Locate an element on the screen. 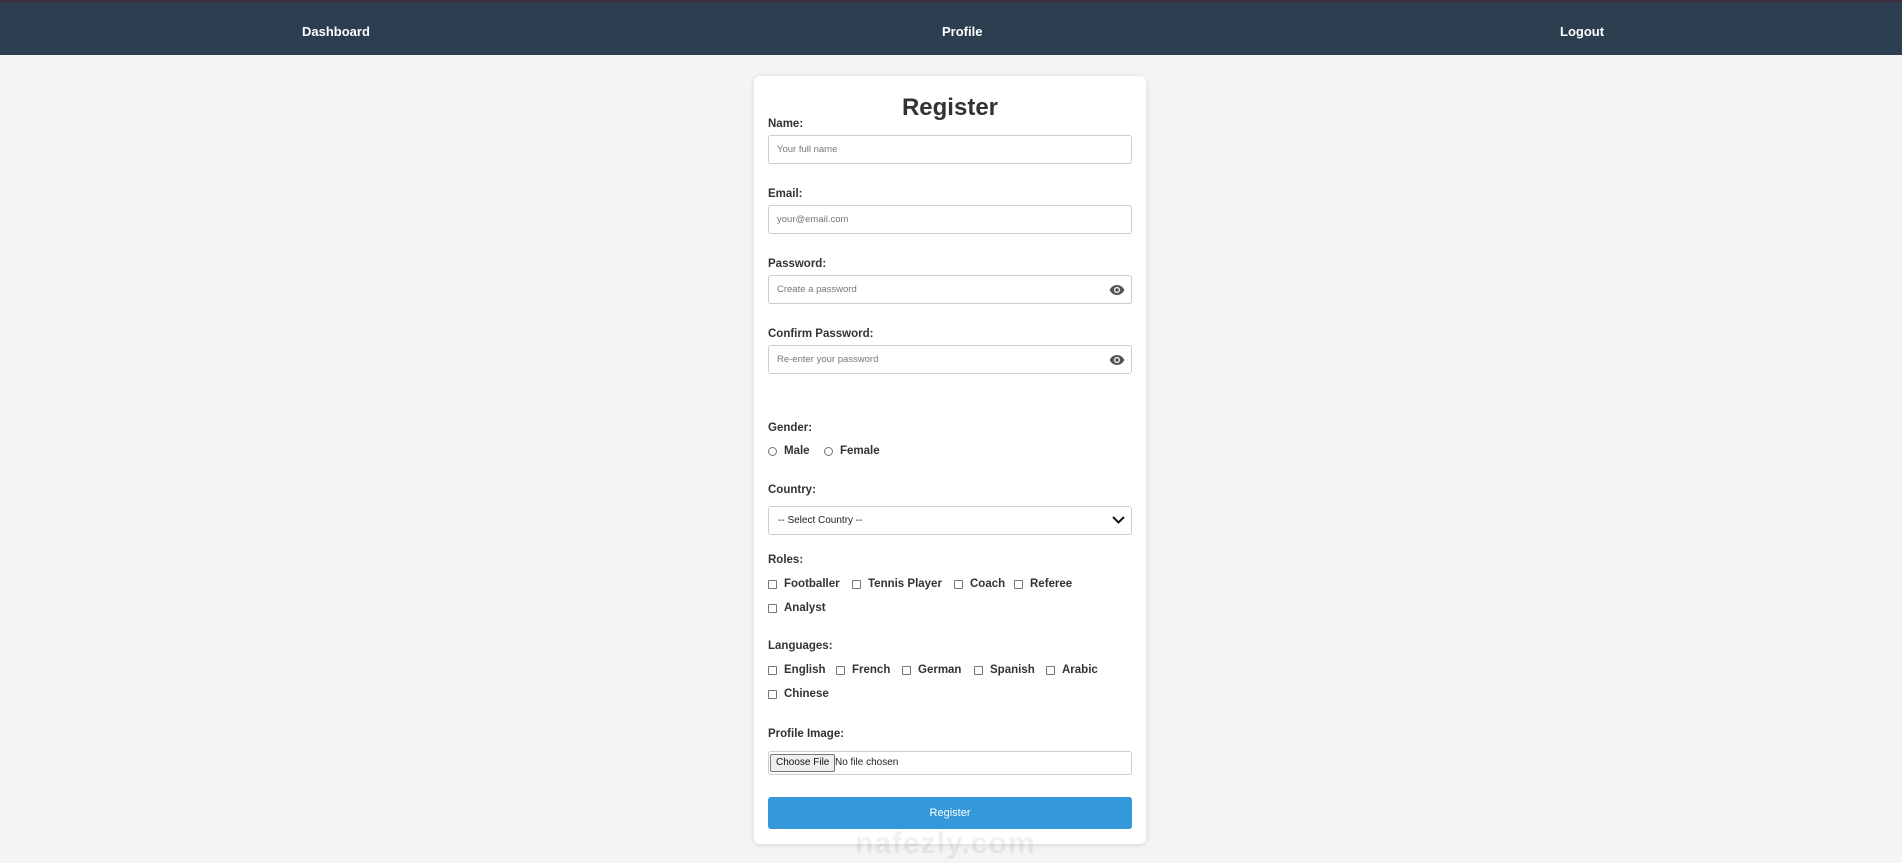 This screenshot has height=863, width=1902. email-label: Email: is located at coordinates (785, 194).